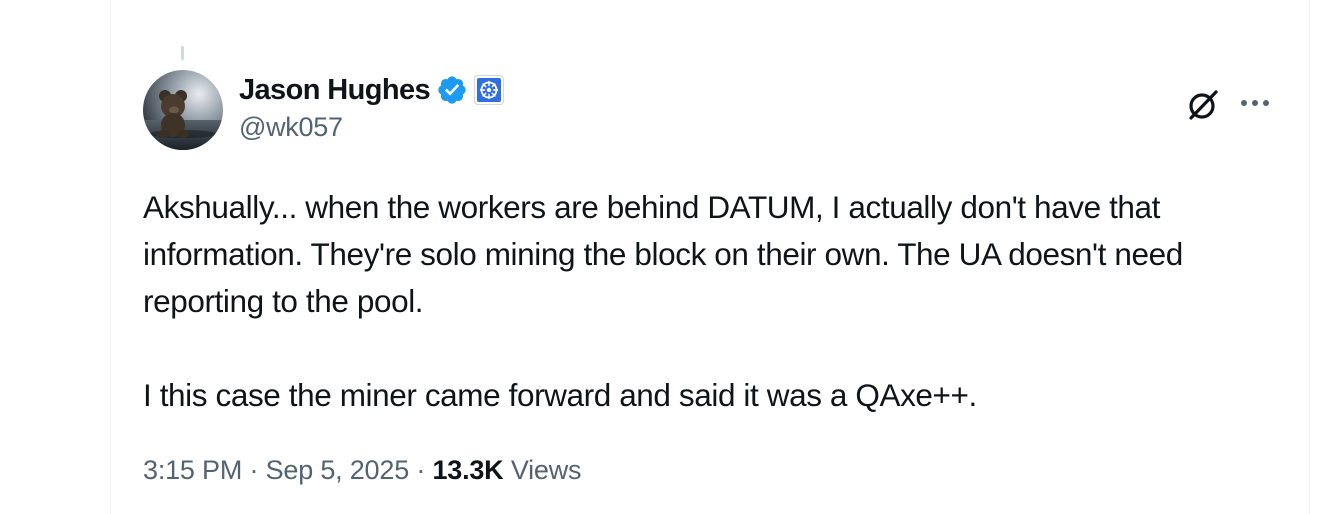 This screenshot has height=514, width=1344. What do you see at coordinates (1255, 103) in the screenshot?
I see `more-options-icon` at bounding box center [1255, 103].